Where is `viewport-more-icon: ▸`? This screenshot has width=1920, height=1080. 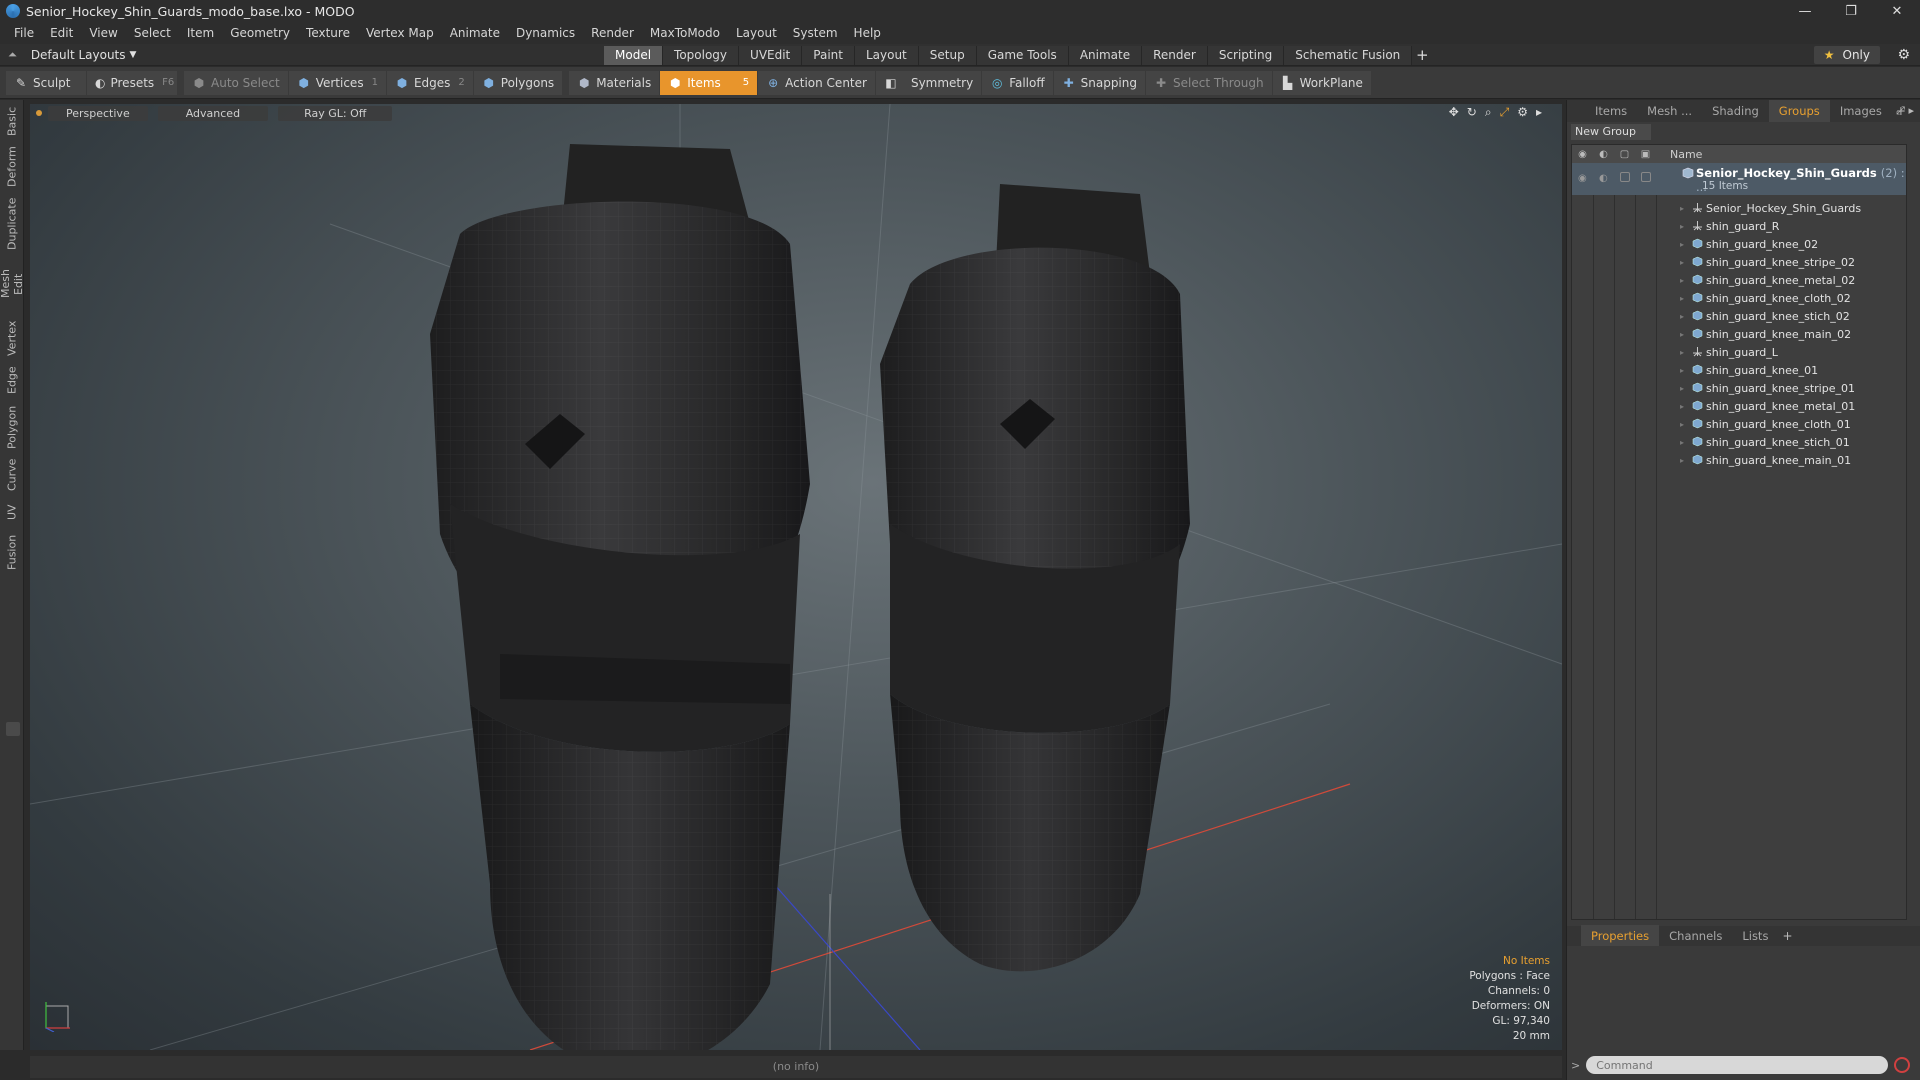
viewport-more-icon: ▸ is located at coordinates (1539, 112).